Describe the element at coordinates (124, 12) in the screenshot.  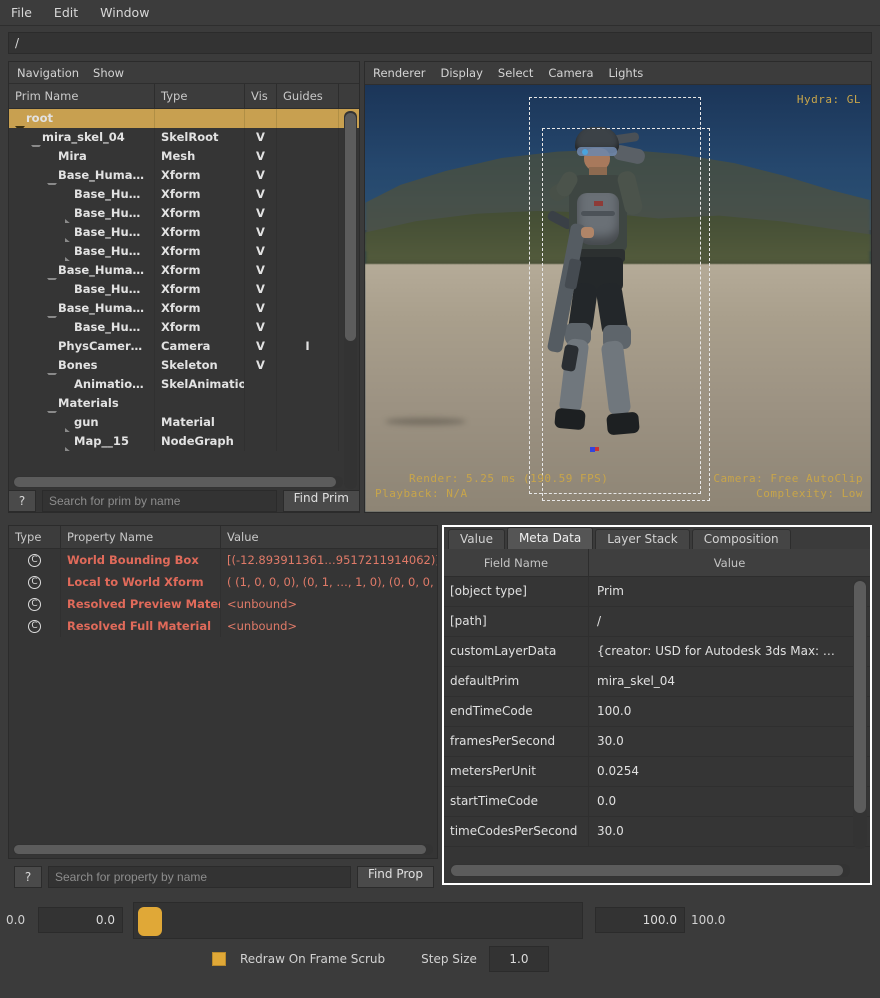
I see `menu-window: Window` at that location.